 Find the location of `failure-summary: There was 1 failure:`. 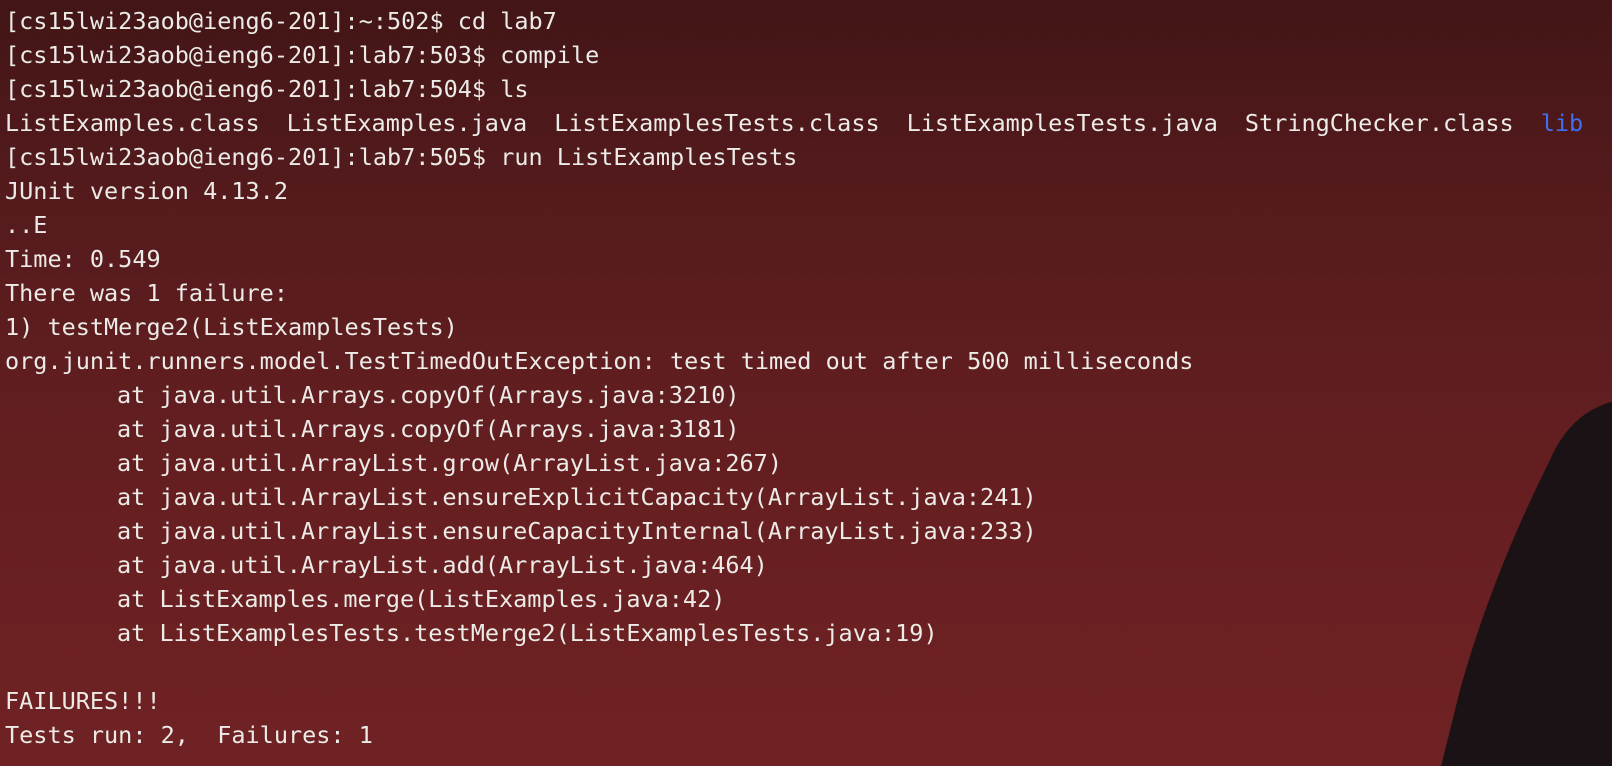

failure-summary: There was 1 failure: is located at coordinates (146, 293).